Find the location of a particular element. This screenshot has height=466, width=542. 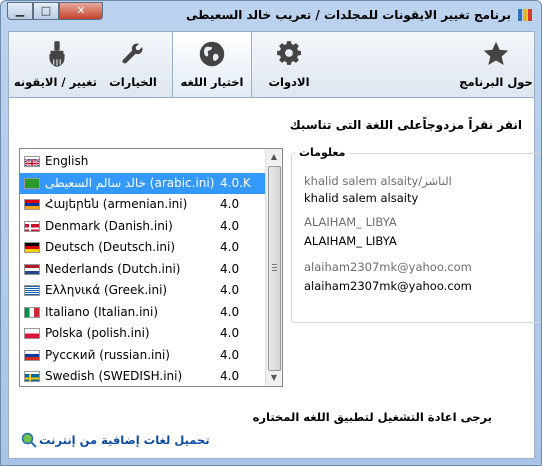

language-version: 4.0.K is located at coordinates (235, 182).